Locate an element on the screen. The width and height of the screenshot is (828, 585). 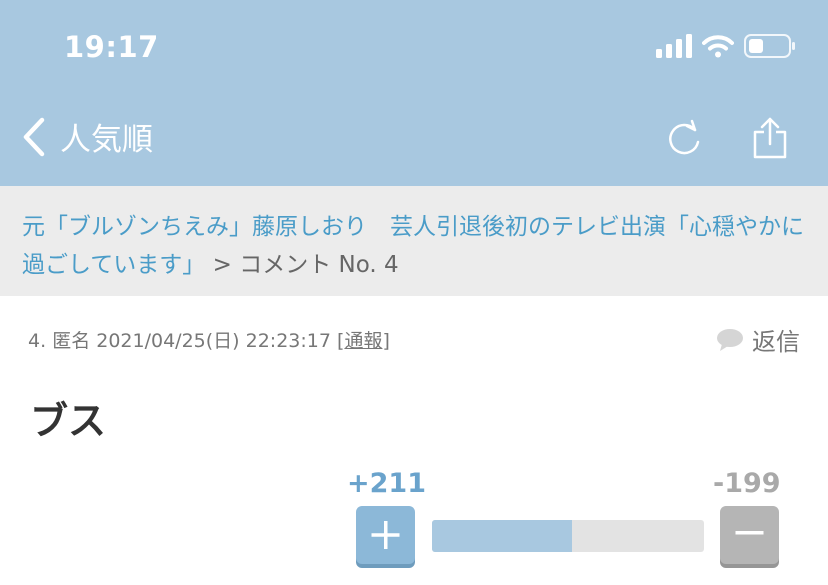
minus-vote-button is located at coordinates (749, 535).